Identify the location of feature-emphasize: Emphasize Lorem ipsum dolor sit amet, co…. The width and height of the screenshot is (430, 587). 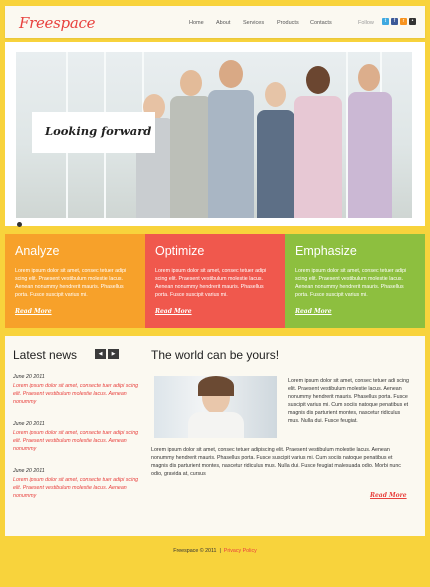
(355, 281).